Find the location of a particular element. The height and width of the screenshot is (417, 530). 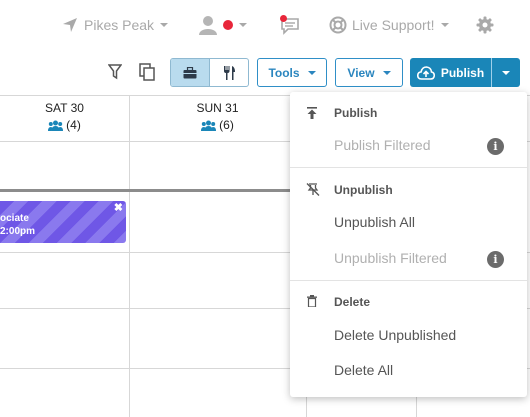

schedule-toolbar: Tools View Publish is located at coordinates (265, 72).